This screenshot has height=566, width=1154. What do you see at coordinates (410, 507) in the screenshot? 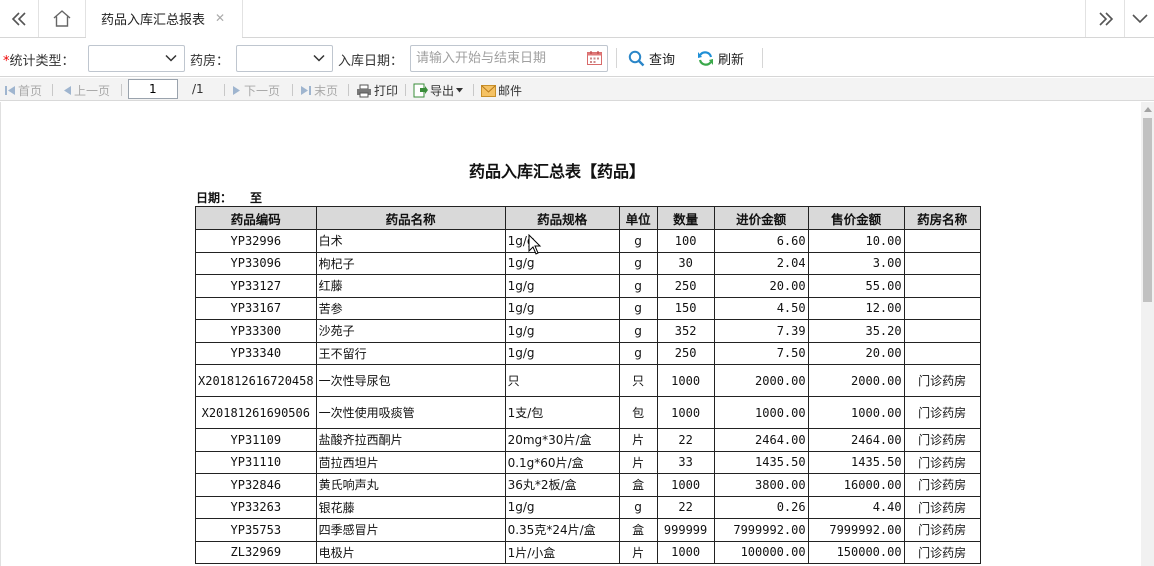
I see `cell-name: 银花藤` at bounding box center [410, 507].